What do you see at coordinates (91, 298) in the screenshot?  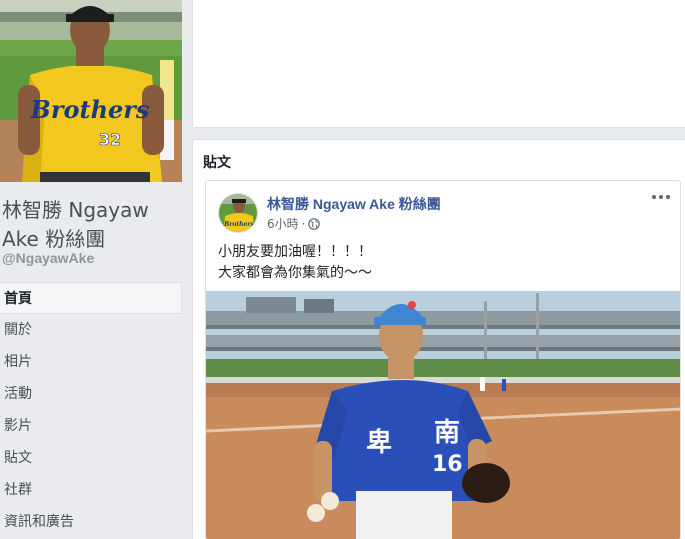 I see `nav-item-home: 首頁` at bounding box center [91, 298].